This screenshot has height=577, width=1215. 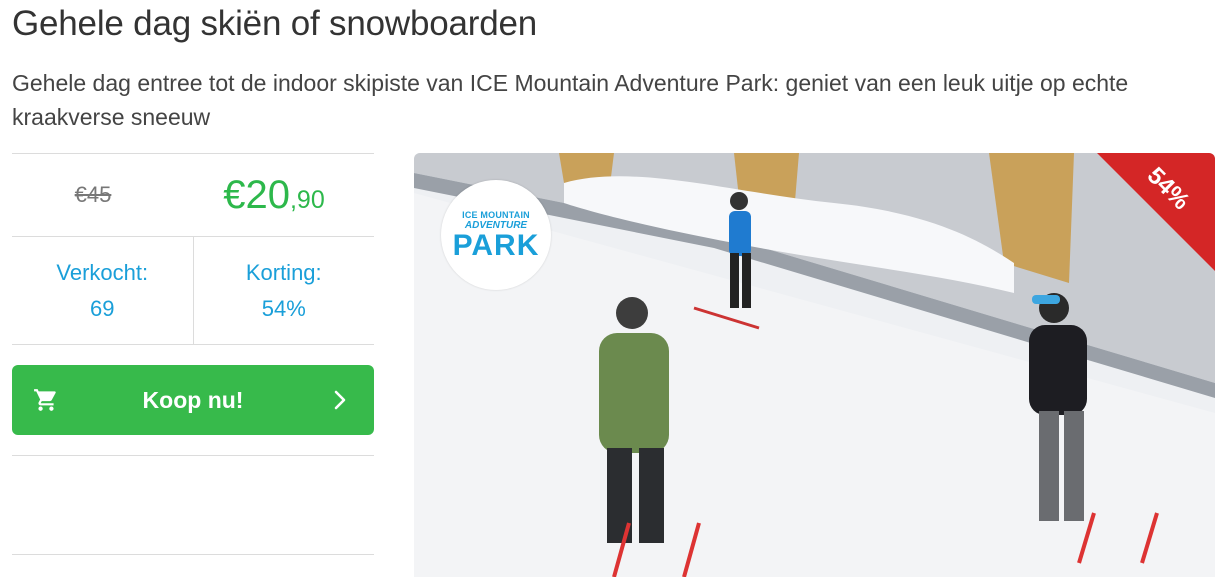 I want to click on sold-stat: Verkocht: 69, so click(x=103, y=290).